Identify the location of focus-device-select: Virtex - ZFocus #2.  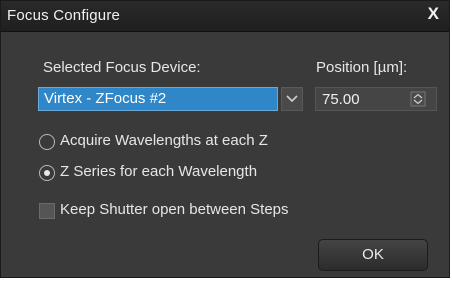
(158, 99).